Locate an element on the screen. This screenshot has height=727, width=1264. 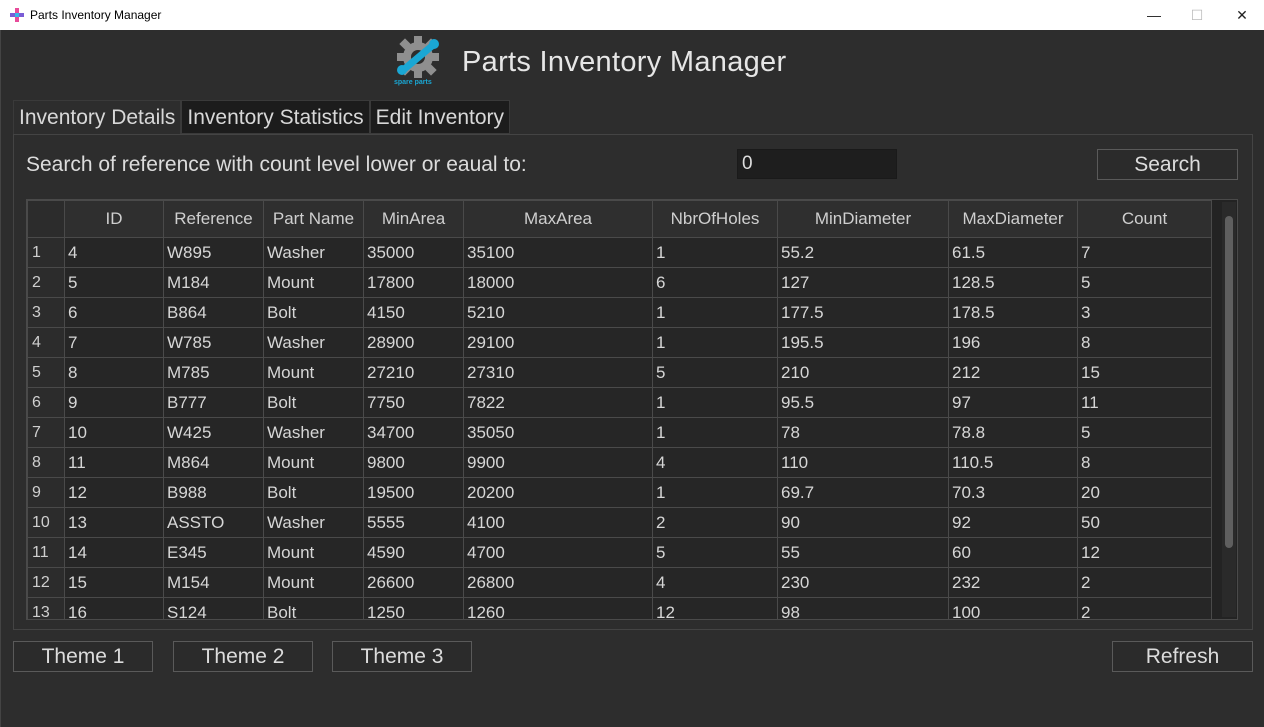
table-cell: 16 is located at coordinates (114, 608).